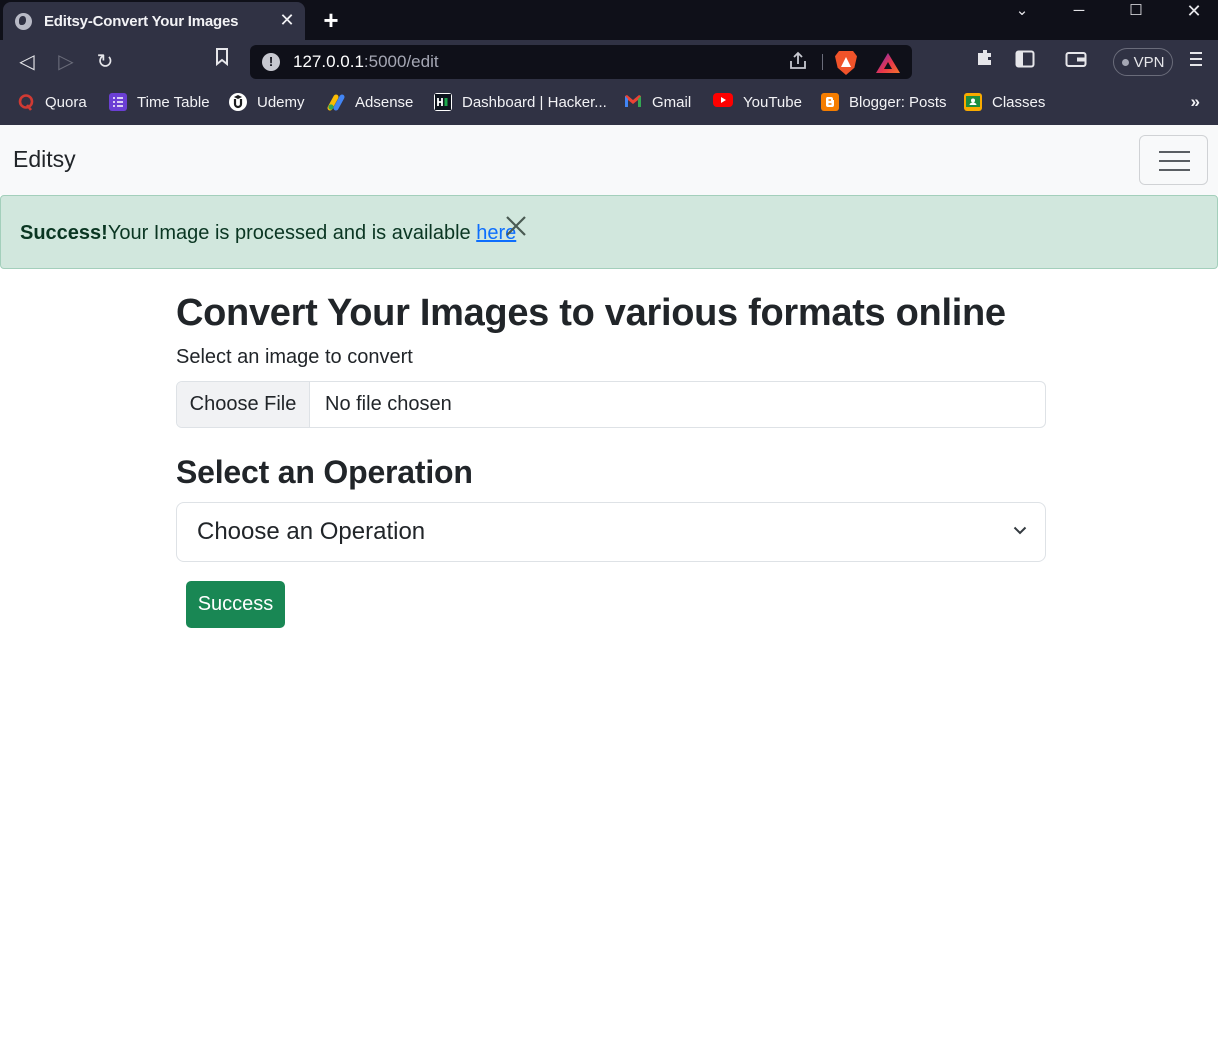 Image resolution: width=1218 pixels, height=1063 pixels. What do you see at coordinates (798, 62) in the screenshot?
I see `share-icon` at bounding box center [798, 62].